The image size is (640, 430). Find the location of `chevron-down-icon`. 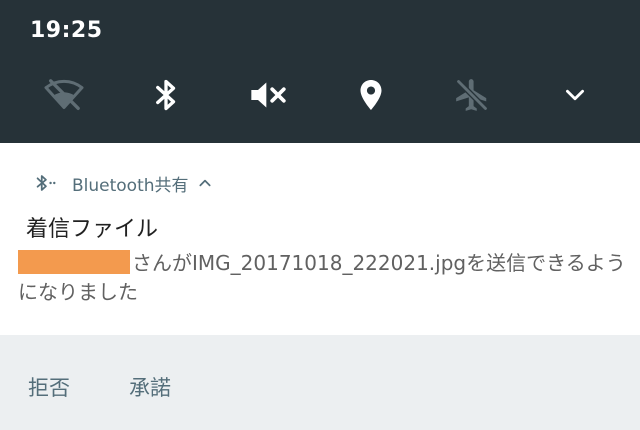

chevron-down-icon is located at coordinates (575, 95).